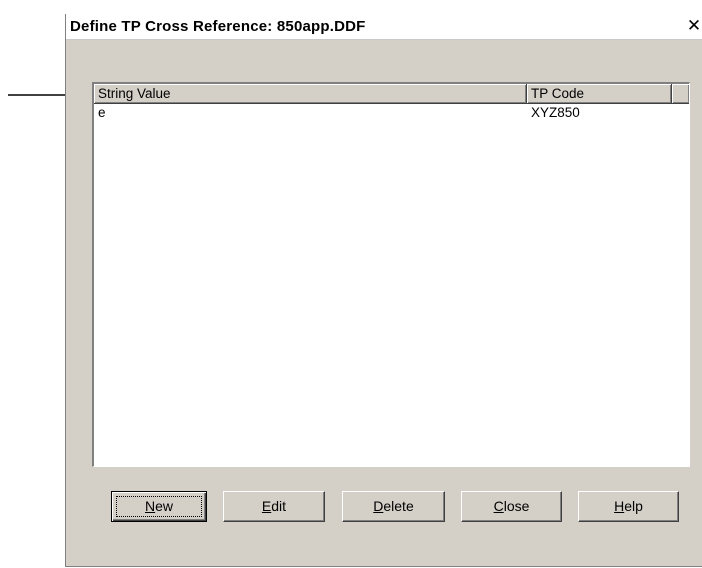  Describe the element at coordinates (498, 506) in the screenshot. I see `close-button-mnemonic: C` at that location.